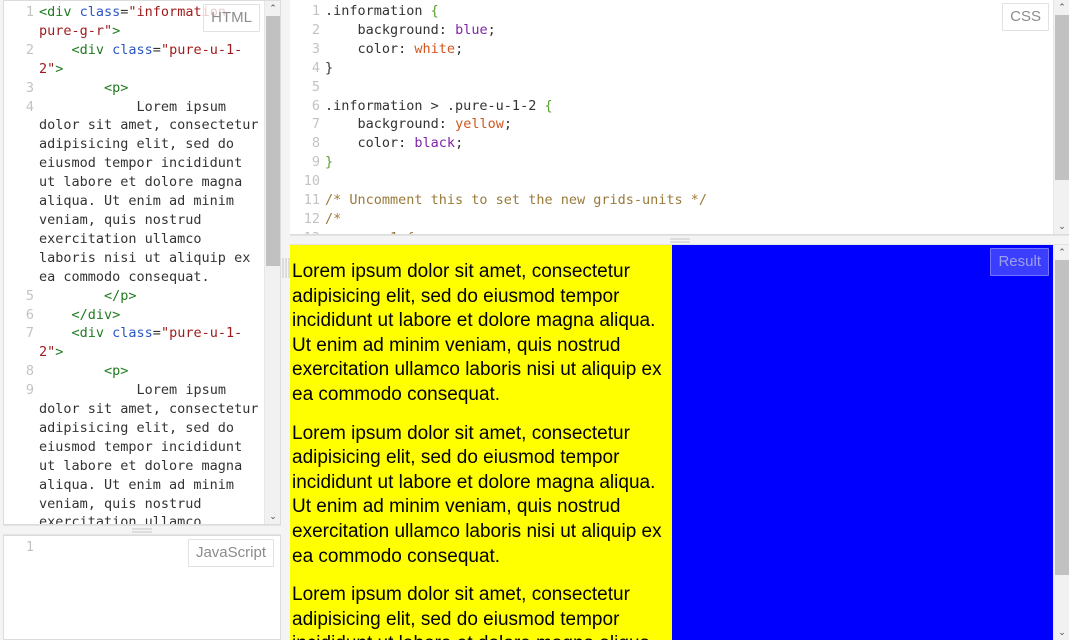  I want to click on css-token: blue, so click(471, 29).